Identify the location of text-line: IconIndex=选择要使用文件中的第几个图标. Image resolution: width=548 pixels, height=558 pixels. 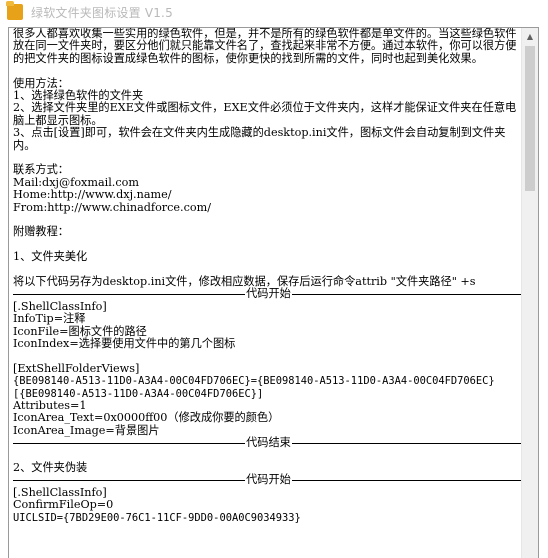
(124, 344).